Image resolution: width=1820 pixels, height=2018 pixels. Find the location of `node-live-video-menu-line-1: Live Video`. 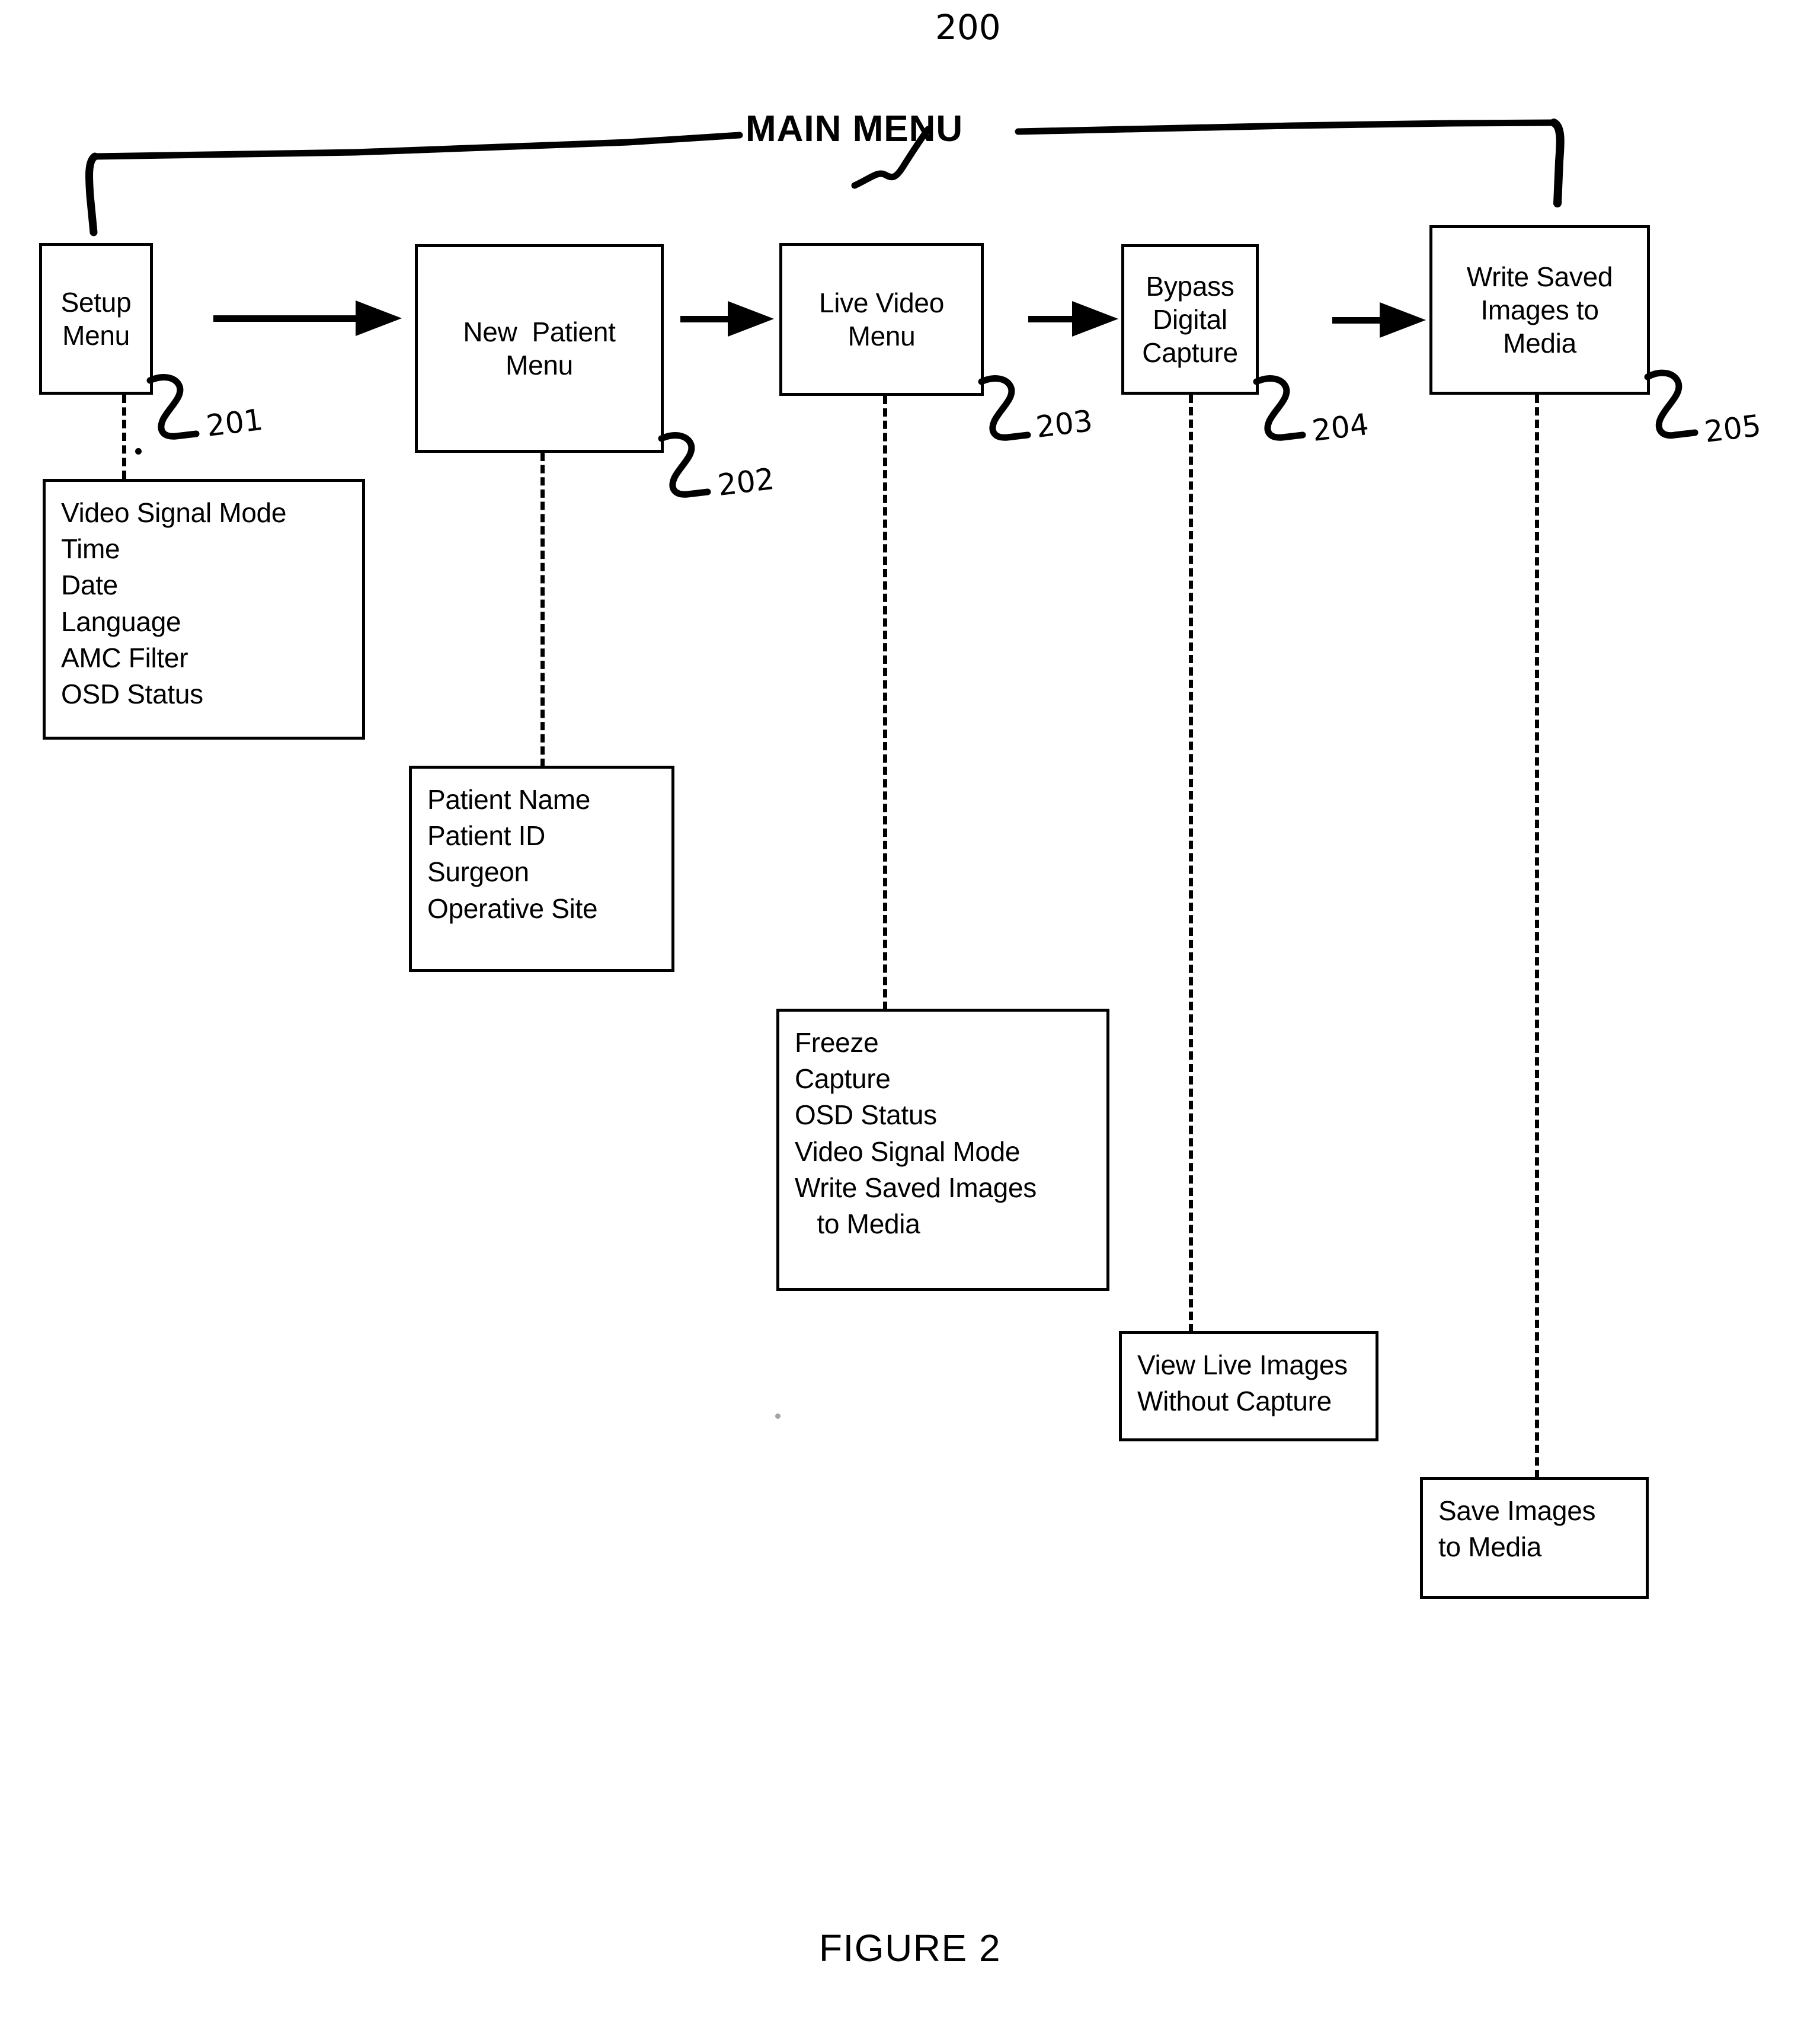

node-live-video-menu-line-1: Live Video is located at coordinates (881, 302).